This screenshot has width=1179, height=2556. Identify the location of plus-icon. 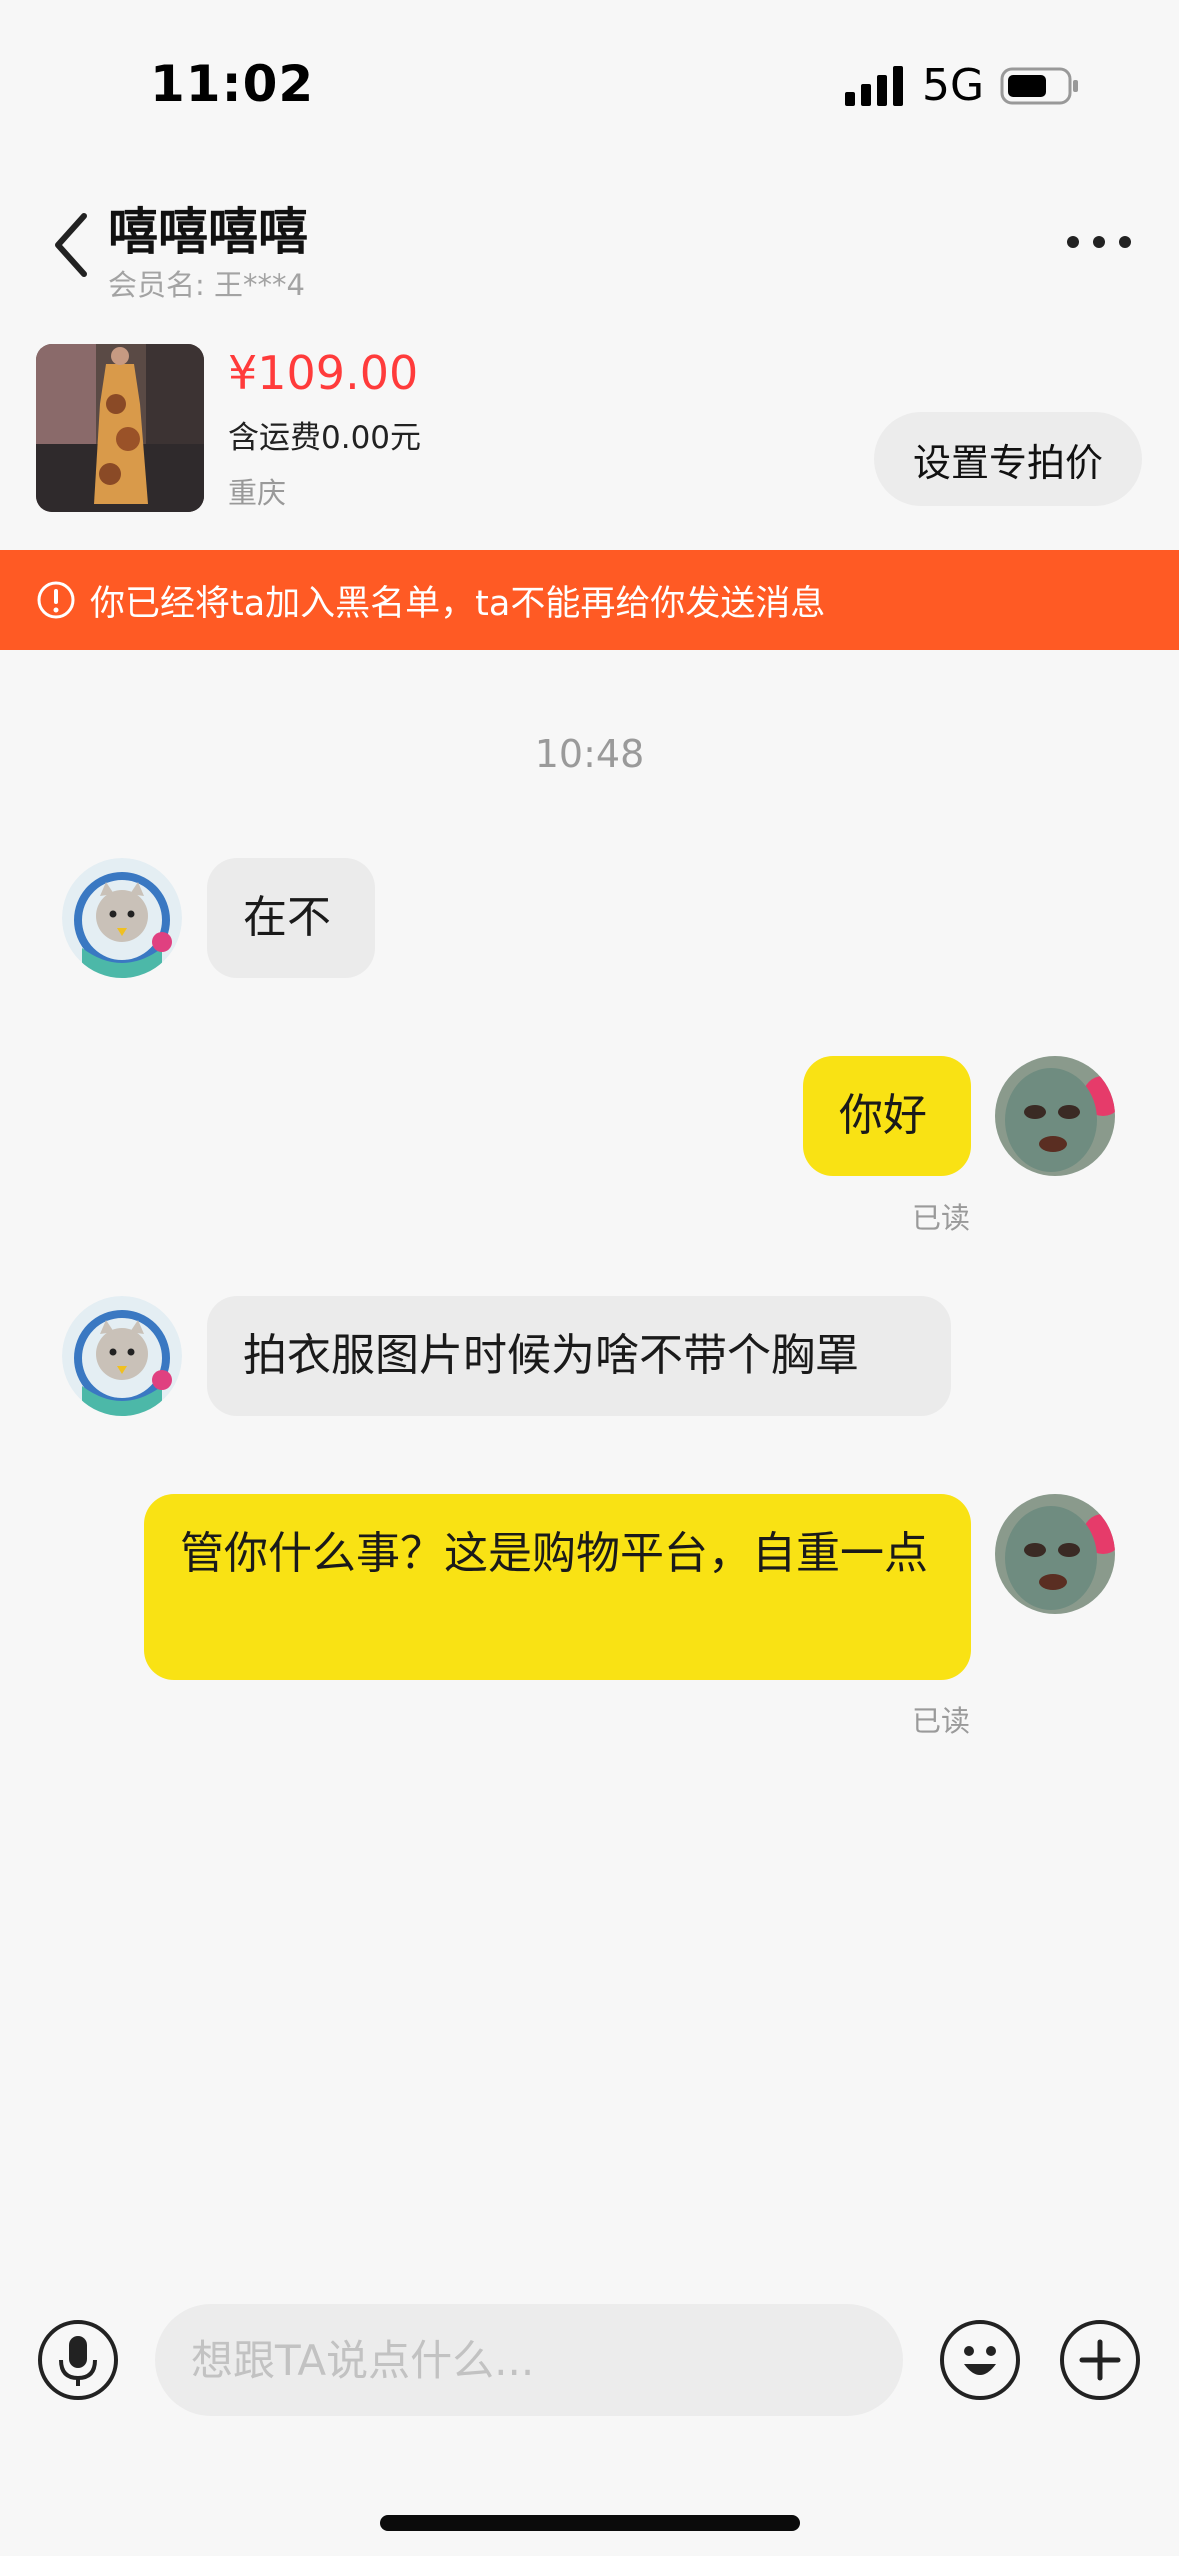
(1100, 2360).